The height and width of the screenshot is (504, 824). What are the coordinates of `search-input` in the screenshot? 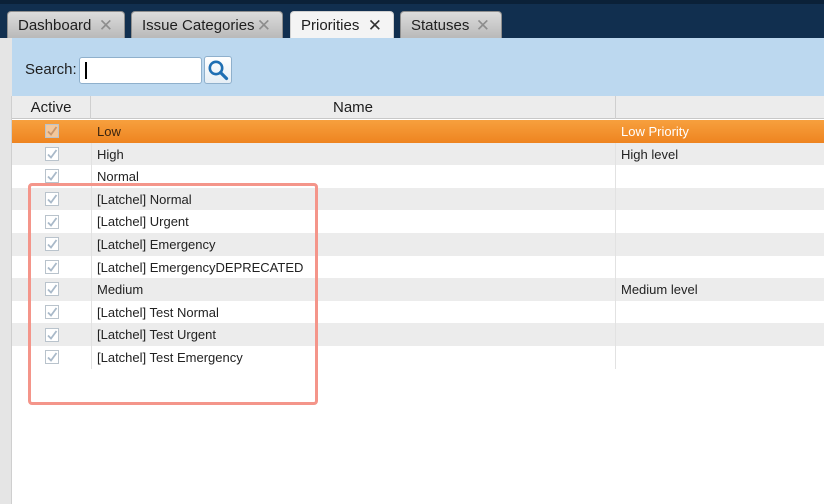 It's located at (140, 70).